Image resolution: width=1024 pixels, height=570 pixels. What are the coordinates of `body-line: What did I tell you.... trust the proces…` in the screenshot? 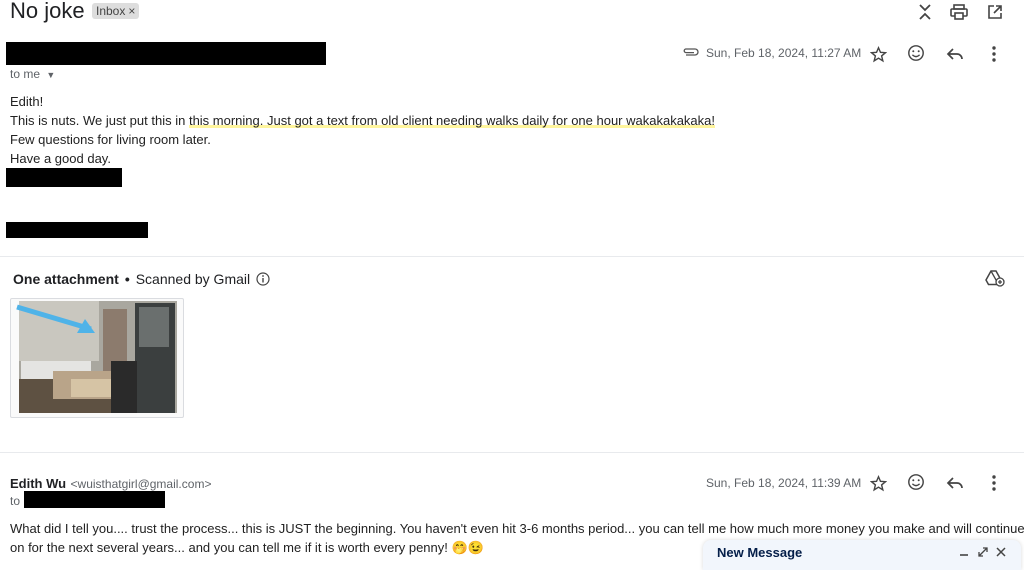 It's located at (517, 528).